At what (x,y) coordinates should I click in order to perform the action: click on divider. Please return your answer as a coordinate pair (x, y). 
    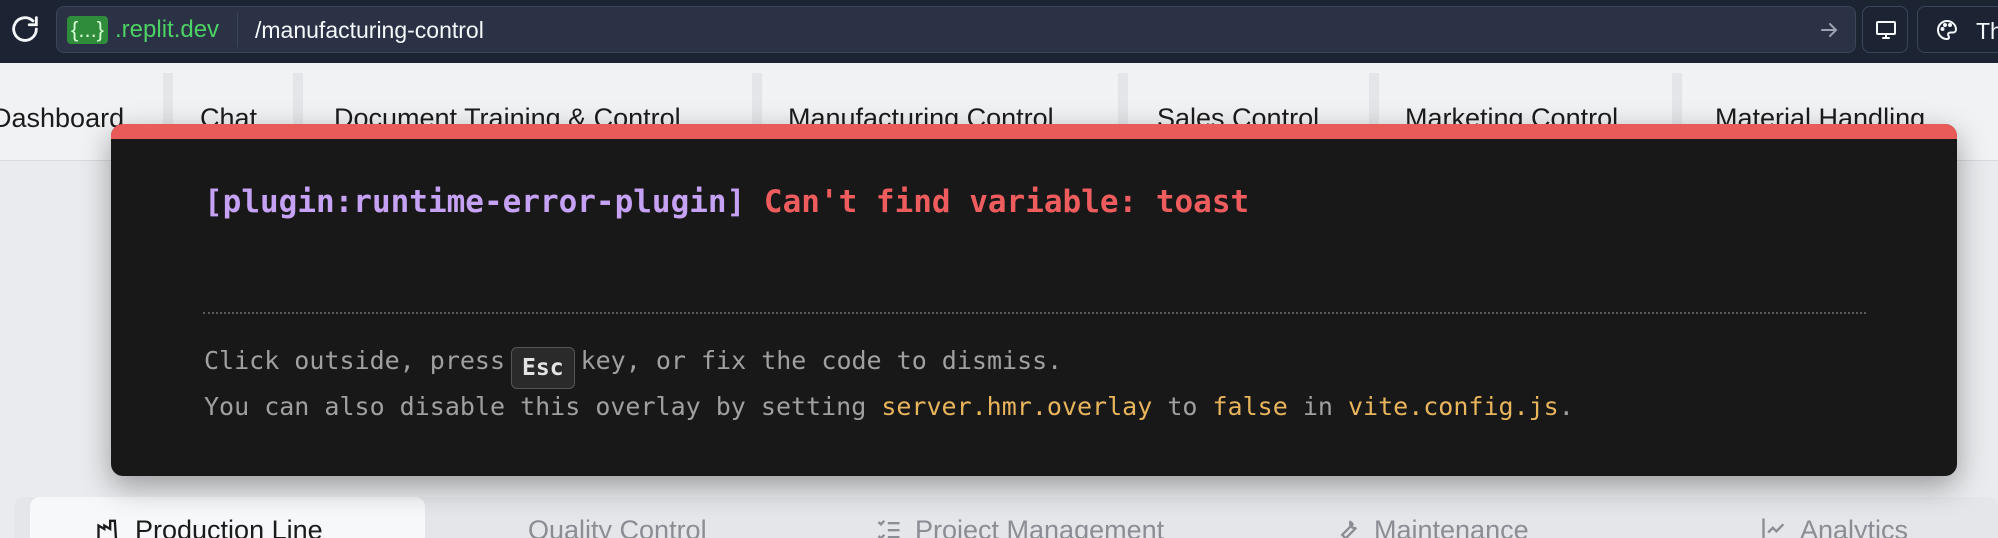
    Looking at the image, I should click on (1034, 313).